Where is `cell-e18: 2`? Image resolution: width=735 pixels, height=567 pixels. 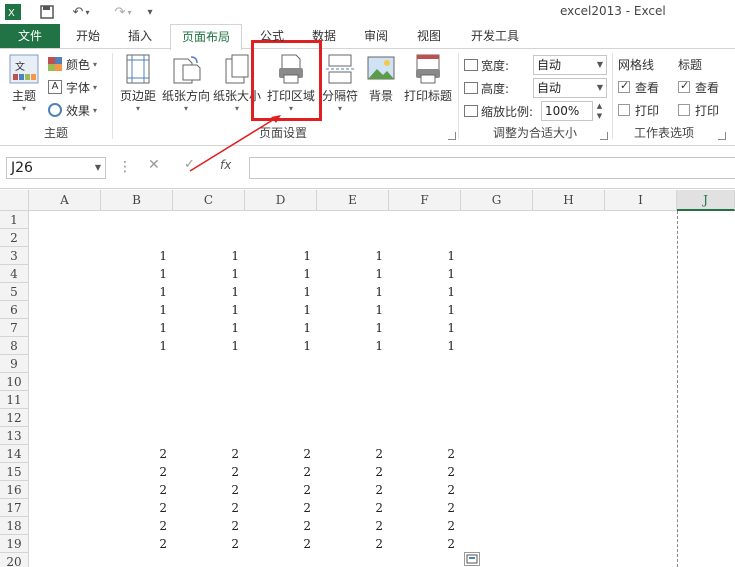
cell-e18: 2 is located at coordinates (353, 526).